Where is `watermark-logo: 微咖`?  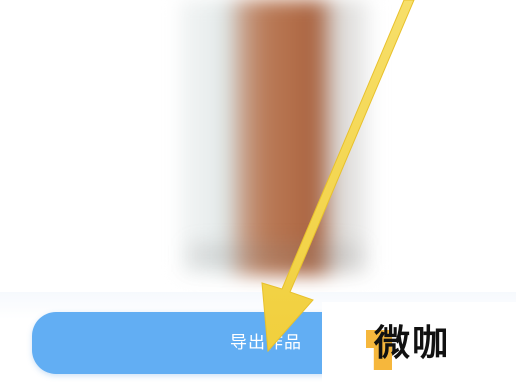 watermark-logo: 微咖 is located at coordinates (419, 342).